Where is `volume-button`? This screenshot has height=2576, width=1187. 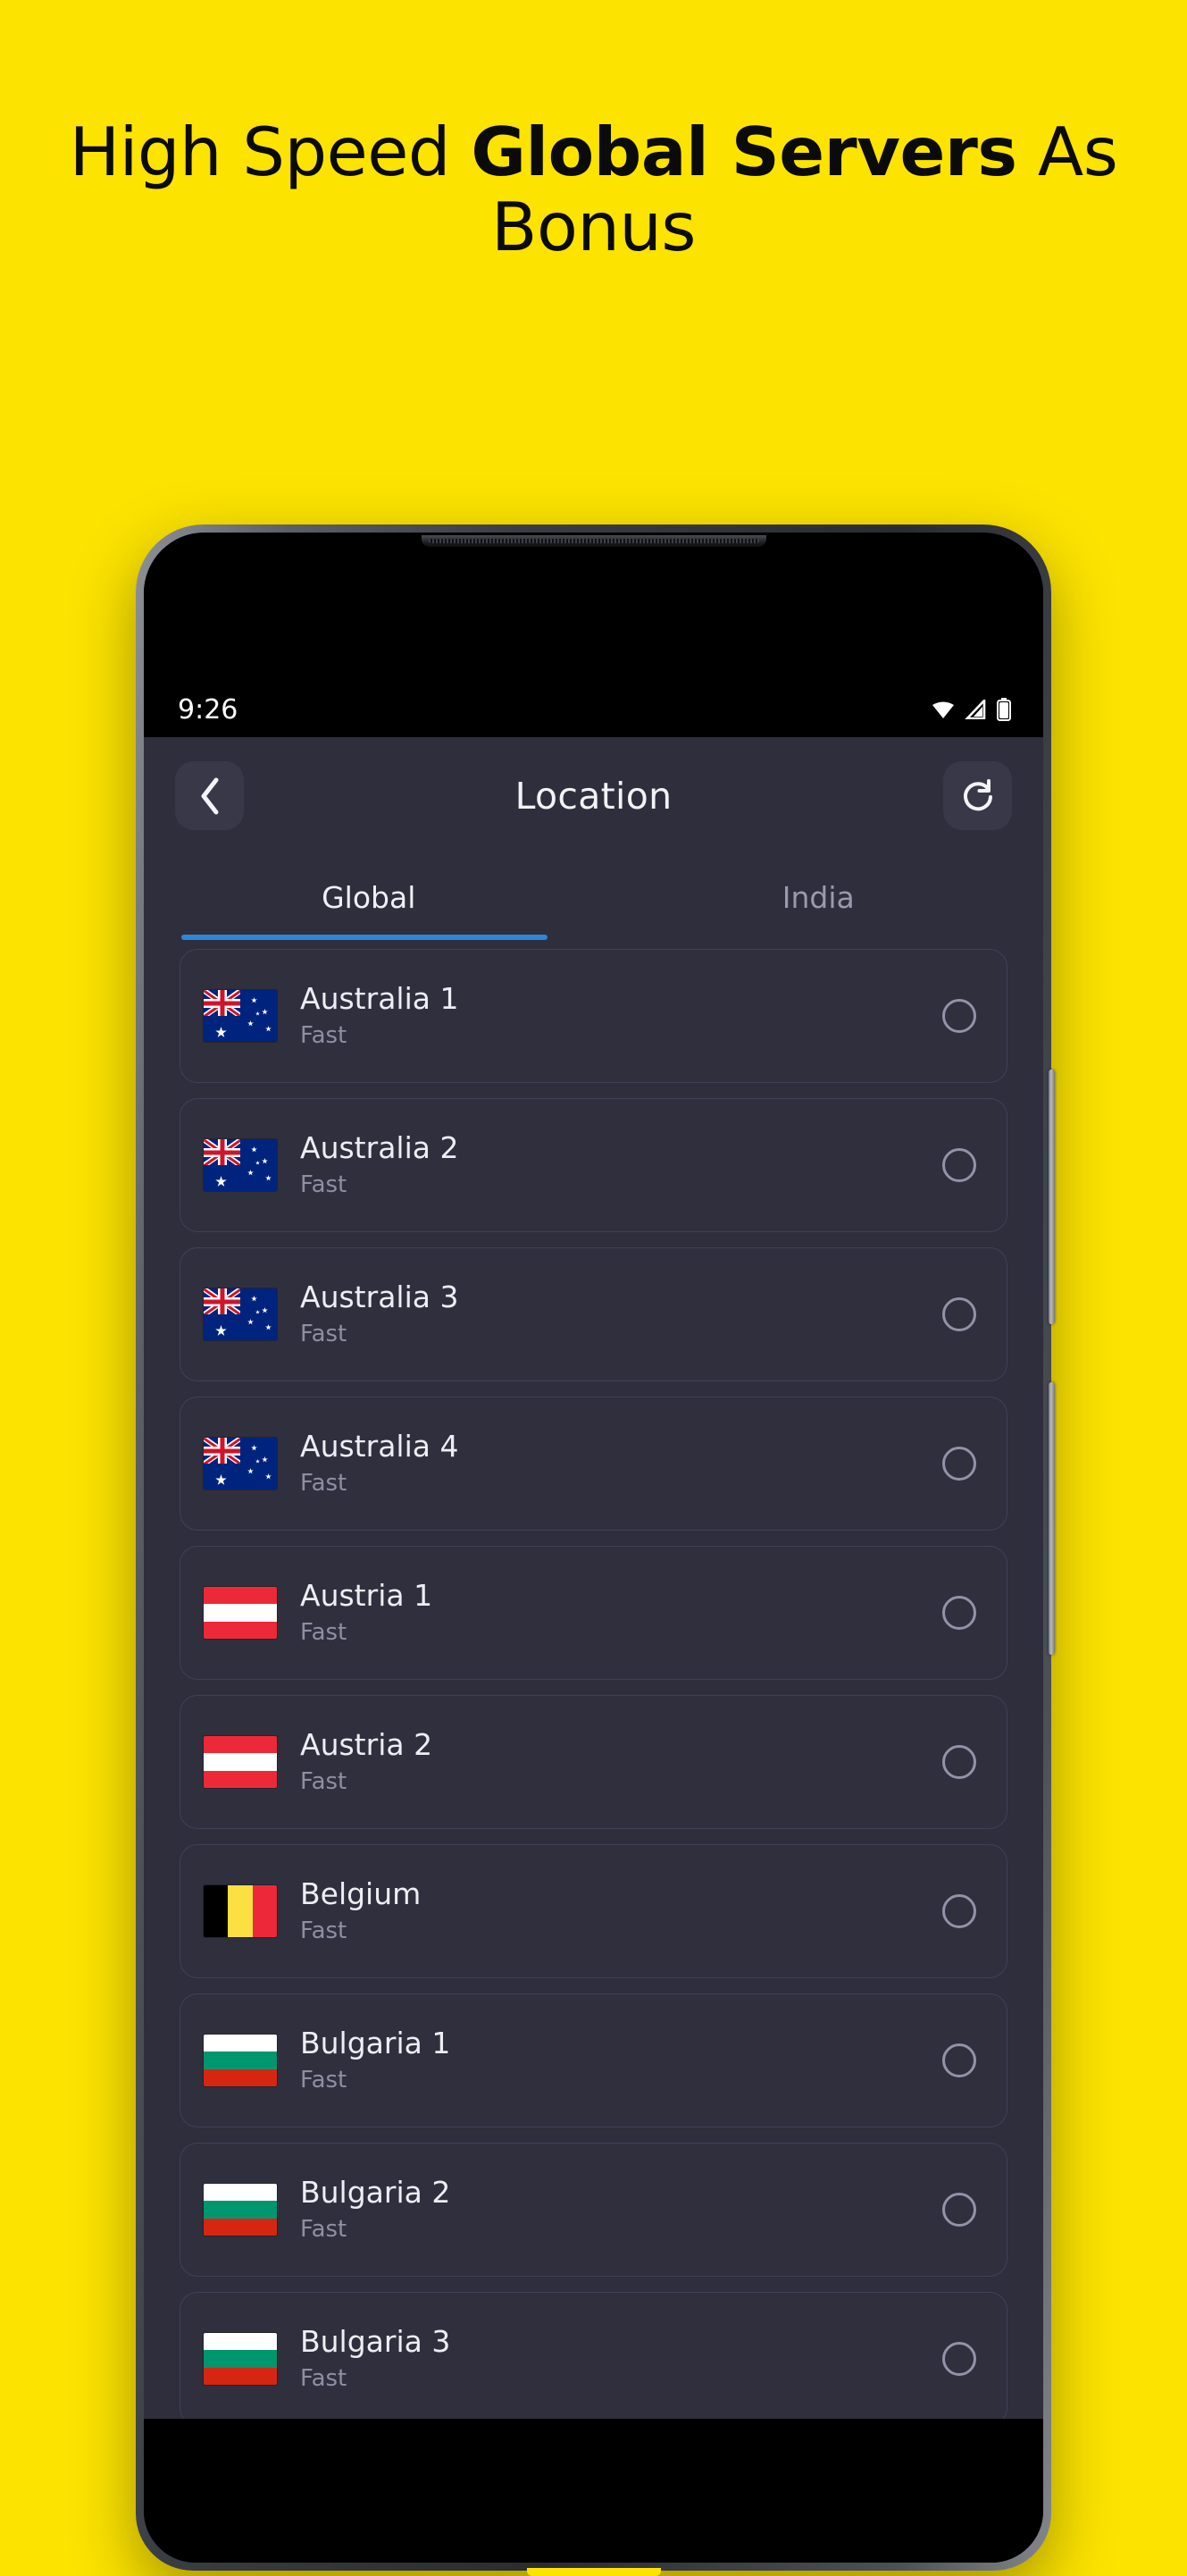 volume-button is located at coordinates (1052, 1197).